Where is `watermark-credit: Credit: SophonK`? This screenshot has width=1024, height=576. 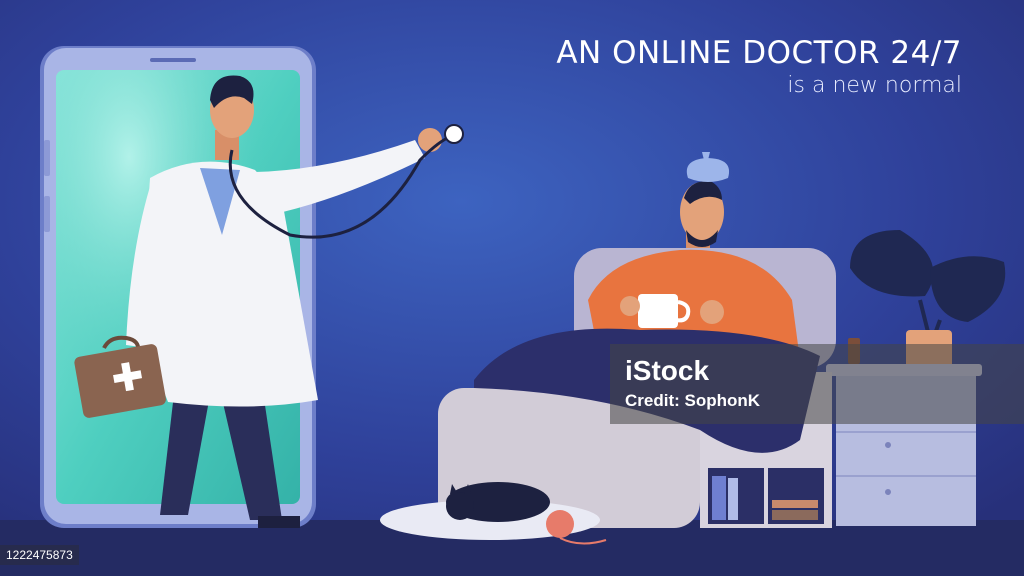
watermark-credit: Credit: SophonK is located at coordinates (693, 400).